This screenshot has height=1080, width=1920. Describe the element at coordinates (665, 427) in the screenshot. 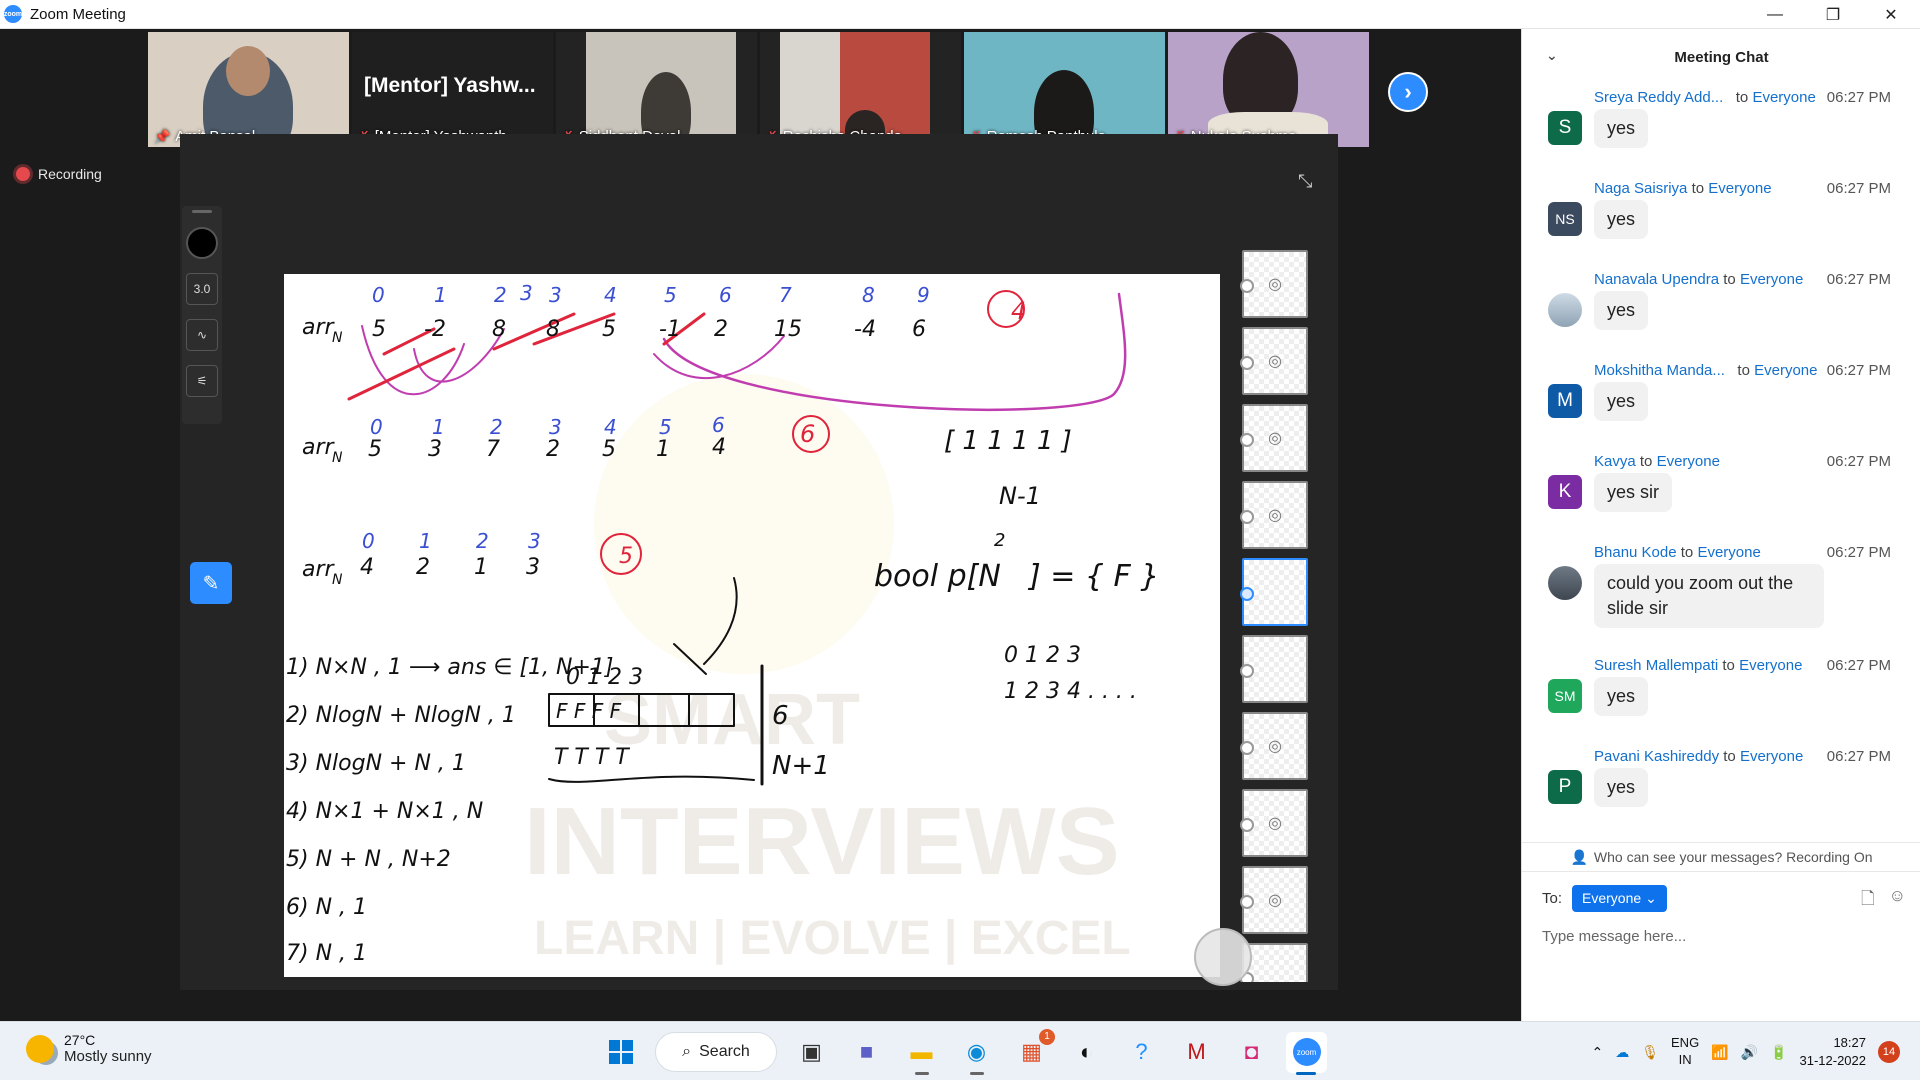

I see `svg-text: 5` at that location.